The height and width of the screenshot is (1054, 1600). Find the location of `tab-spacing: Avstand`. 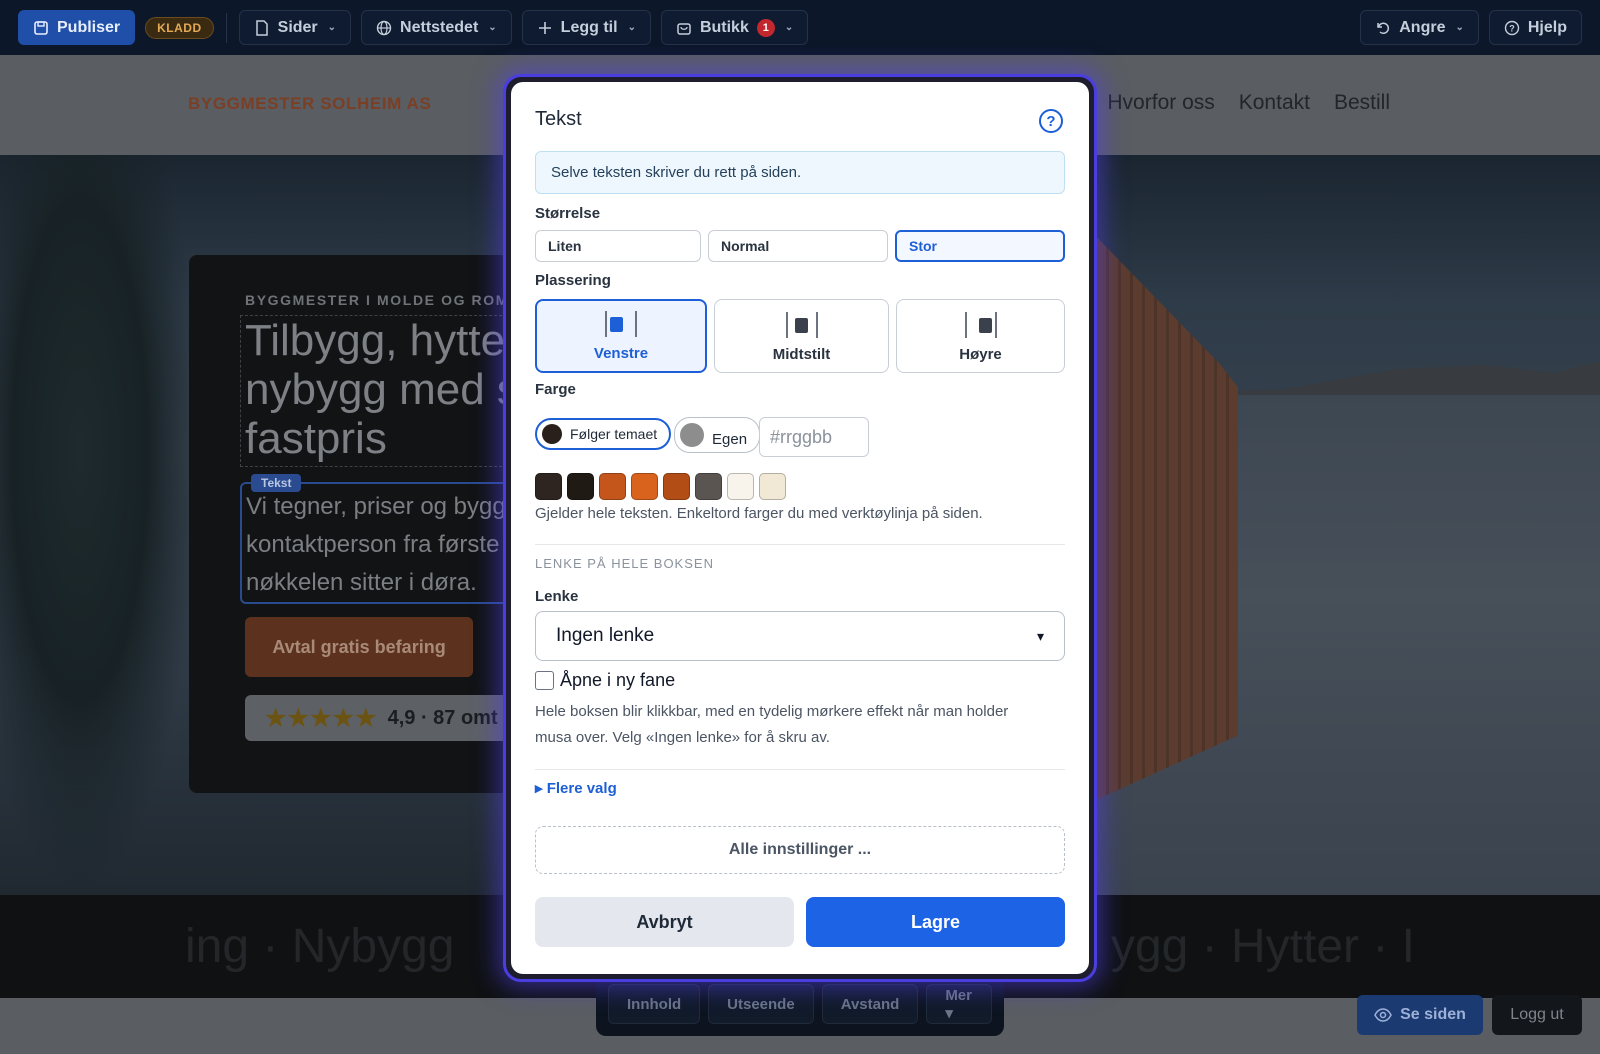

tab-spacing: Avstand is located at coordinates (870, 1004).